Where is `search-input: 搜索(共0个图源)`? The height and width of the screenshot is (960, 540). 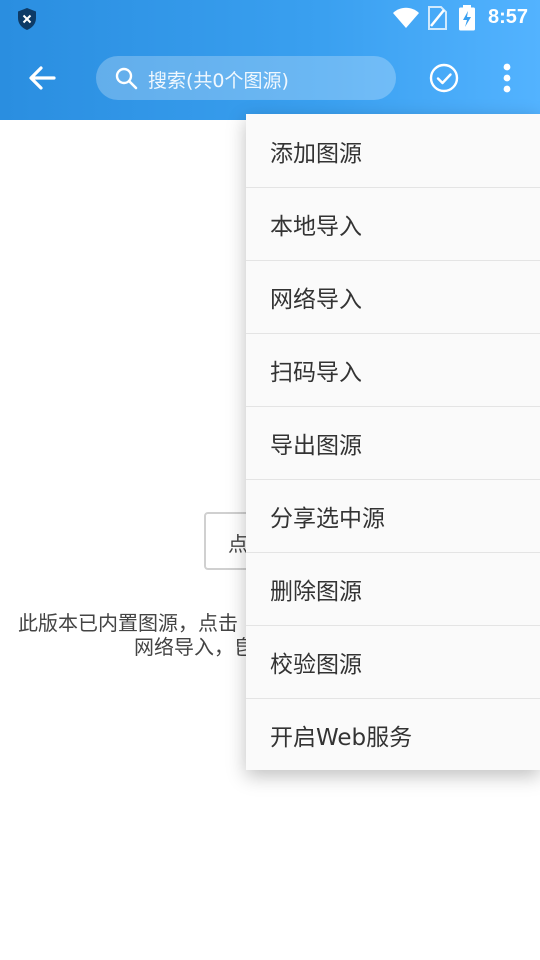 search-input: 搜索(共0个图源) is located at coordinates (218, 79).